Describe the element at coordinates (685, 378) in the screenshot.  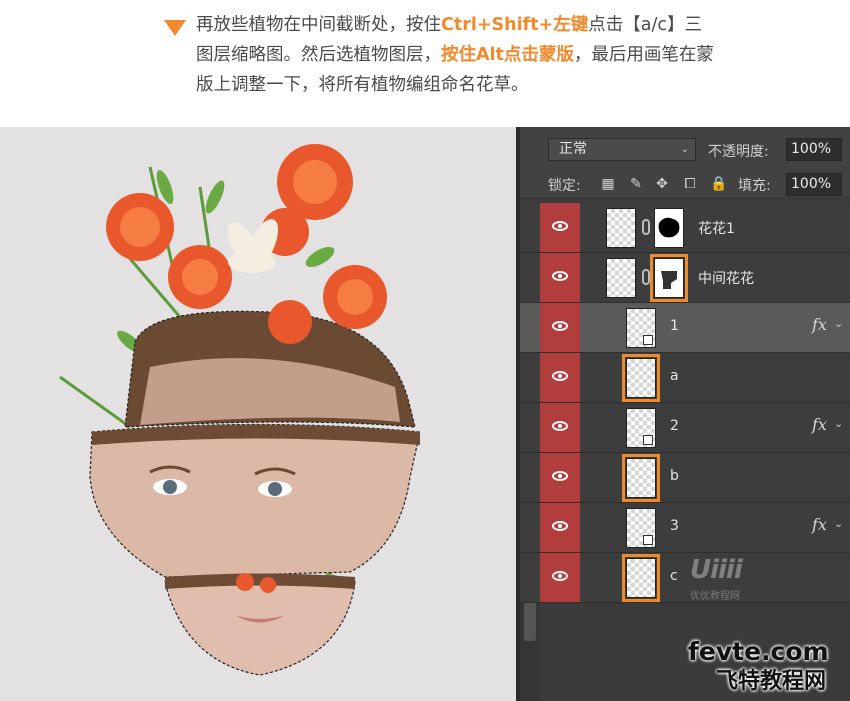
I see `layer-row: a` at that location.